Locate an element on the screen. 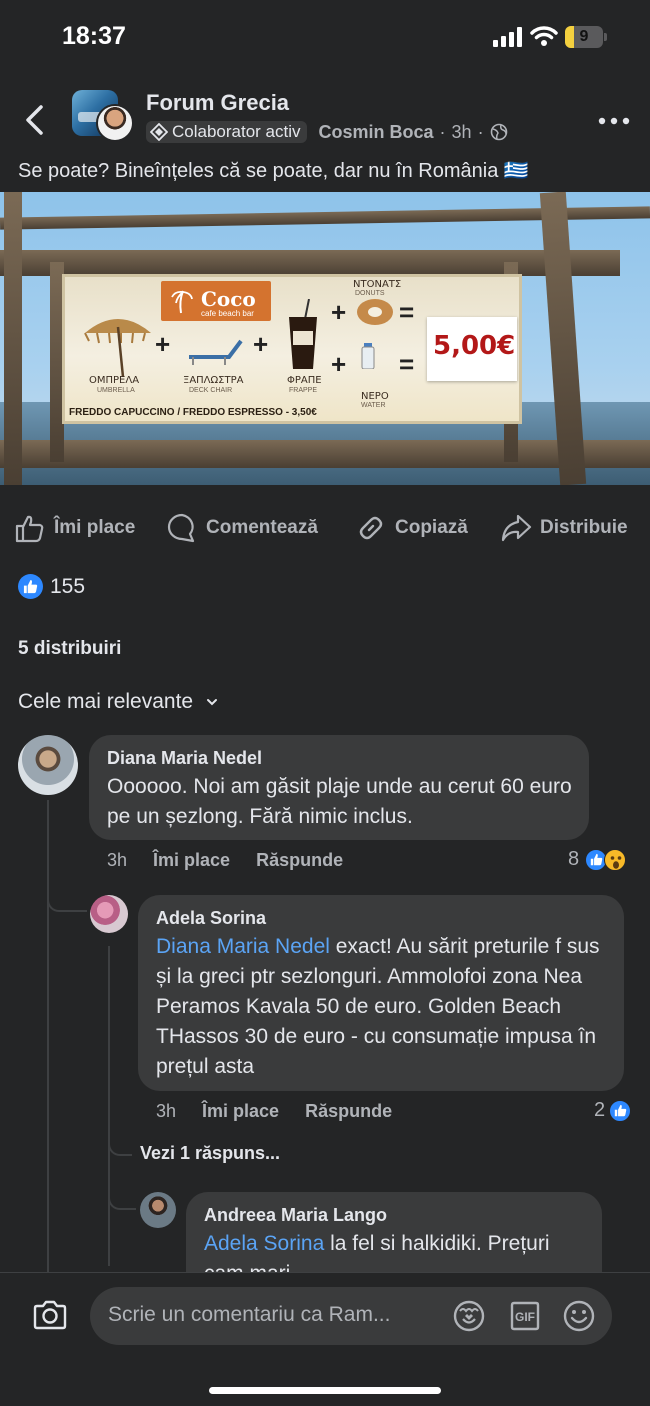 The height and width of the screenshot is (1406, 650). contributor-badge: Colaborator activ is located at coordinates (226, 132).